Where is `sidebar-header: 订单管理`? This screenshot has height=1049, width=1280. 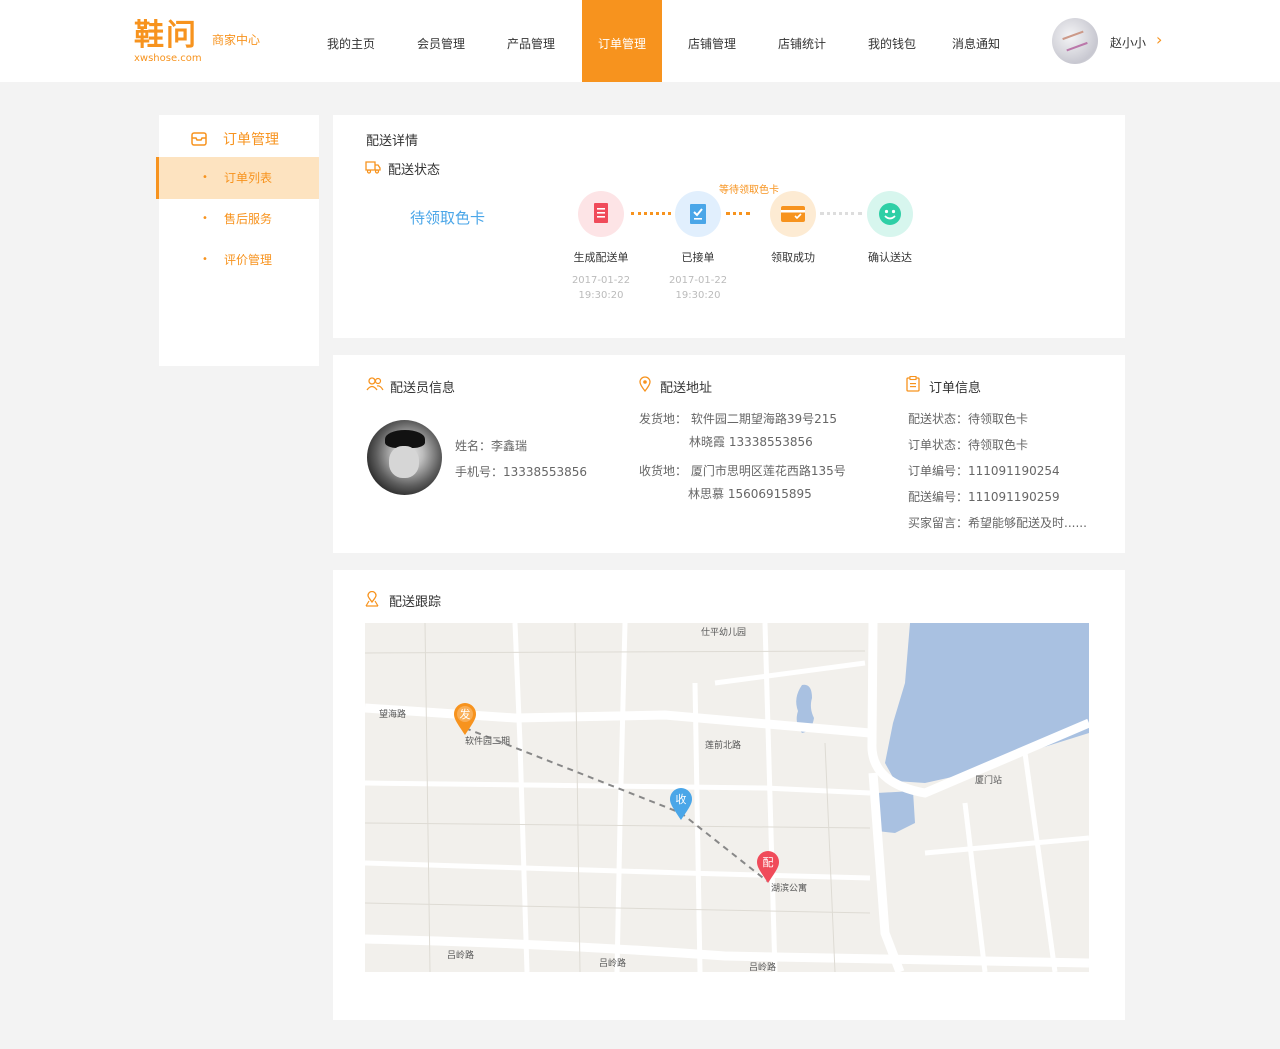 sidebar-header: 订单管理 is located at coordinates (249, 139).